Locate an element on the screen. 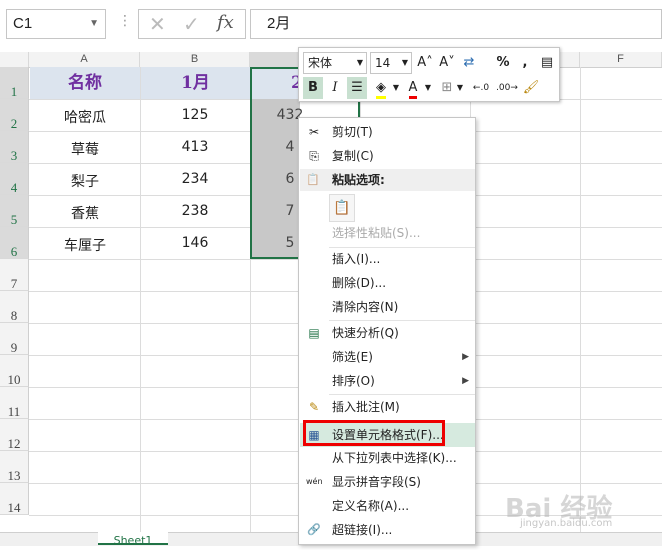 The image size is (662, 550). accounting-format-icon: ⇄ is located at coordinates (469, 63).